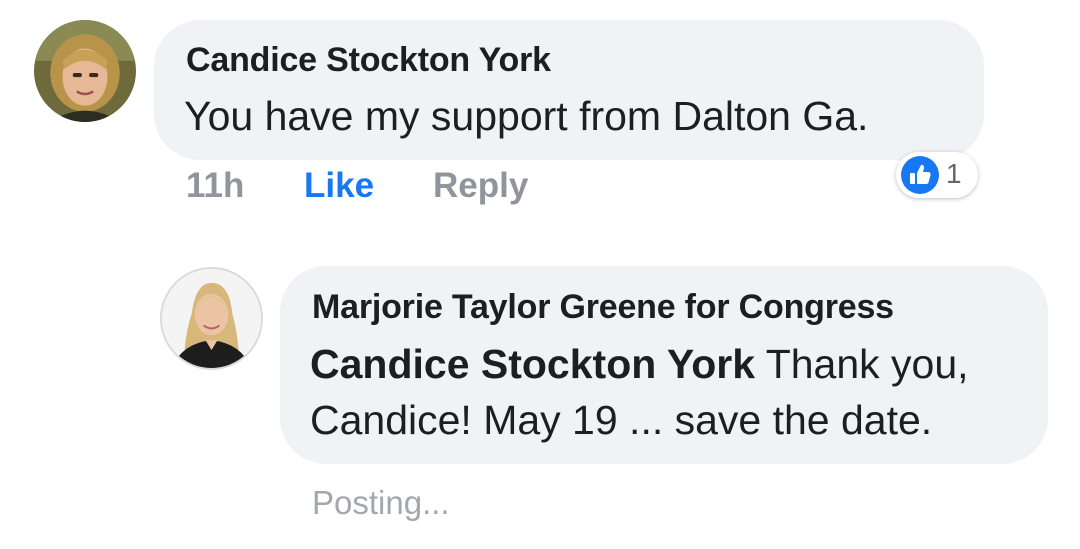  I want to click on reply-author: Marjorie Taylor Greene for Congress, so click(603, 307).